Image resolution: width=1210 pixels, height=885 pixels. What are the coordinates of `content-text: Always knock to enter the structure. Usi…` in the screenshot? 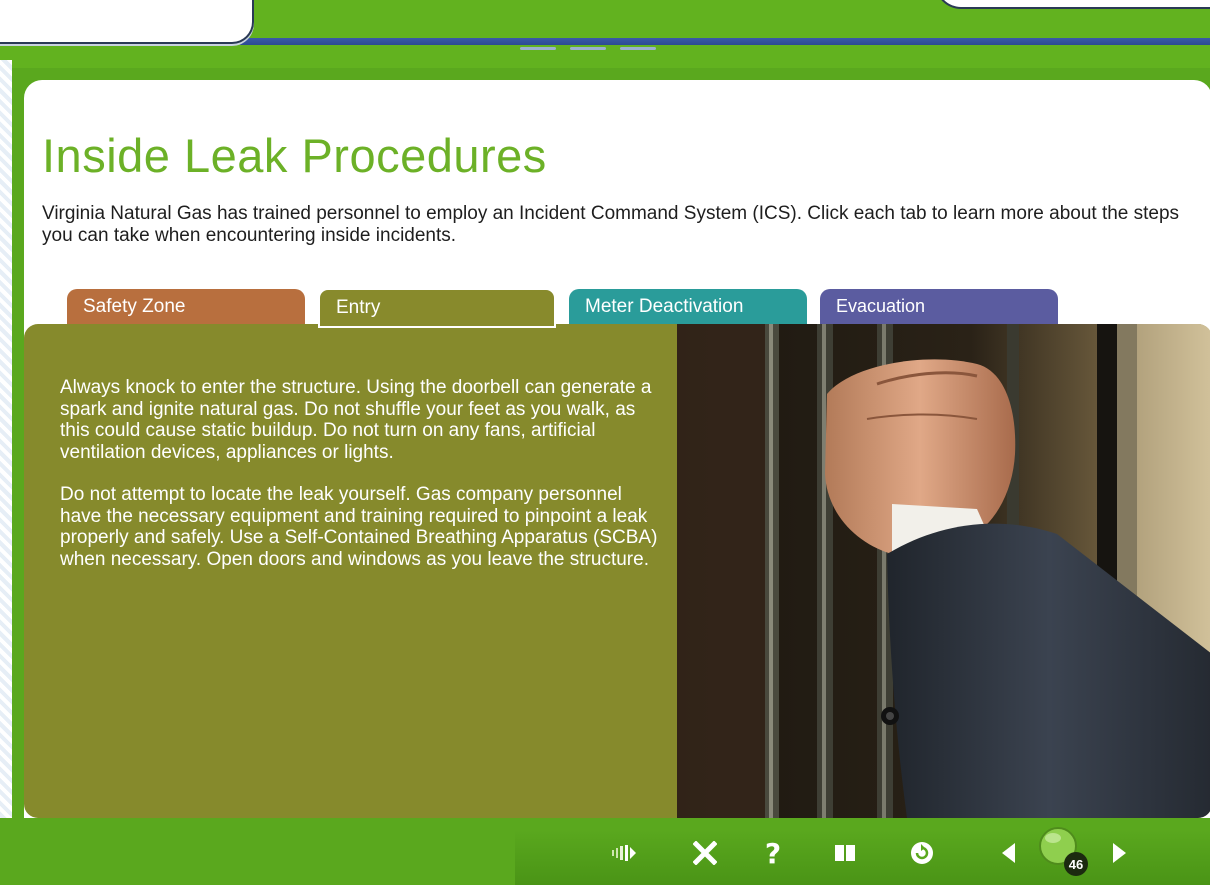 It's located at (360, 484).